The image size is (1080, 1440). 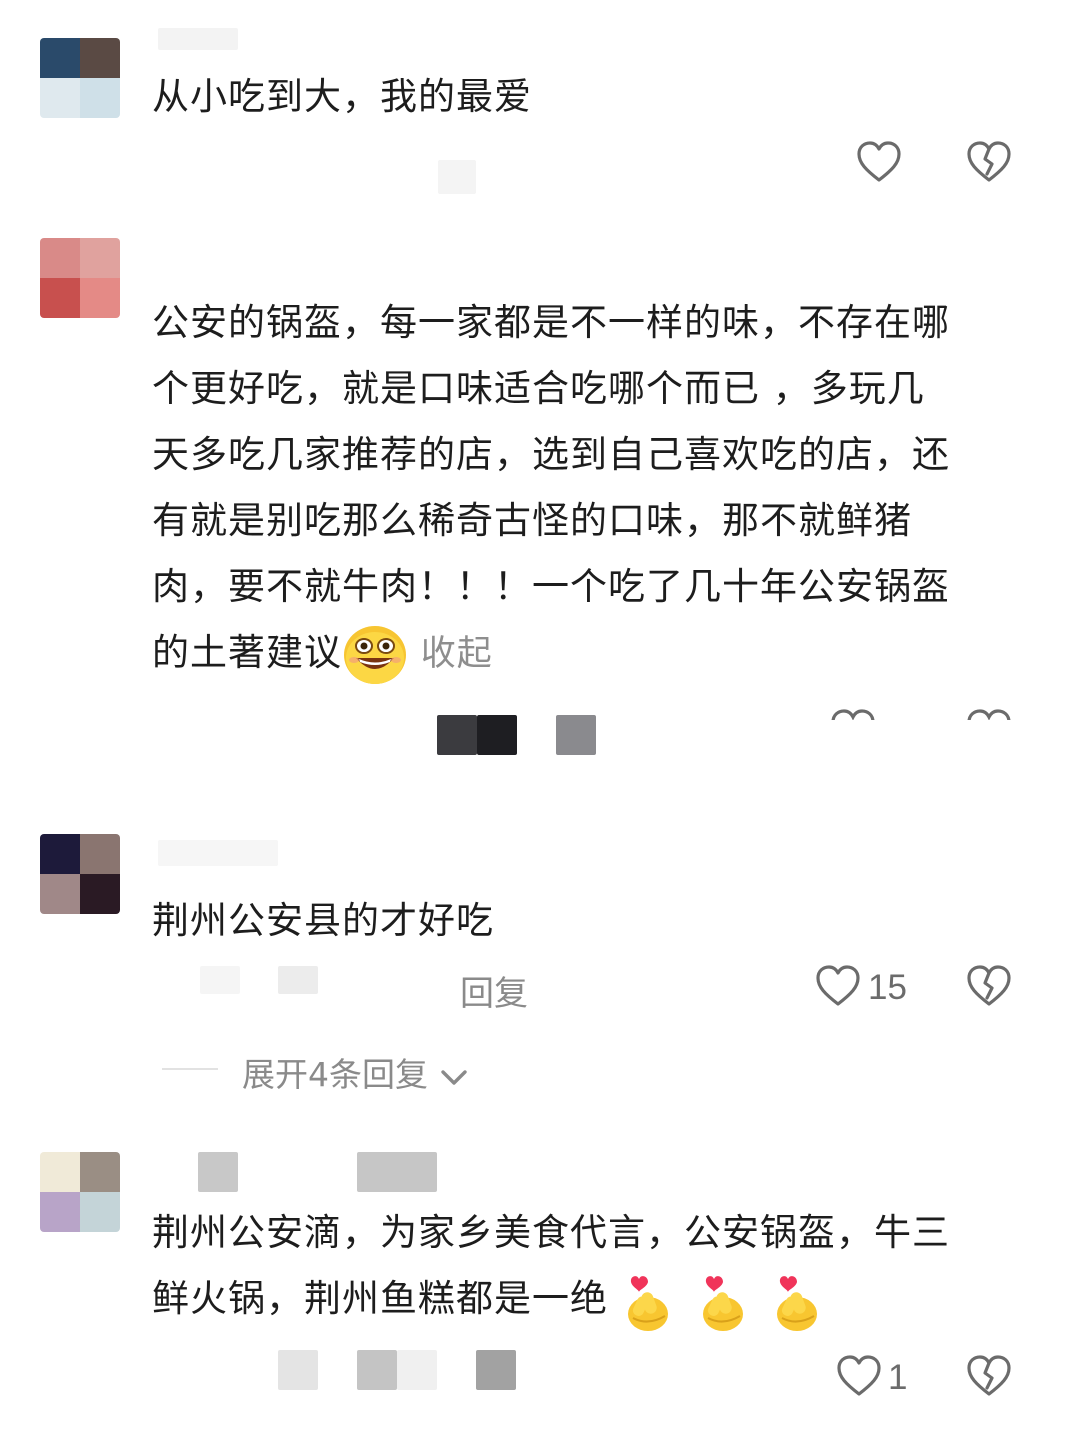 I want to click on comment-line-text: 的土著建议, so click(x=247, y=652).